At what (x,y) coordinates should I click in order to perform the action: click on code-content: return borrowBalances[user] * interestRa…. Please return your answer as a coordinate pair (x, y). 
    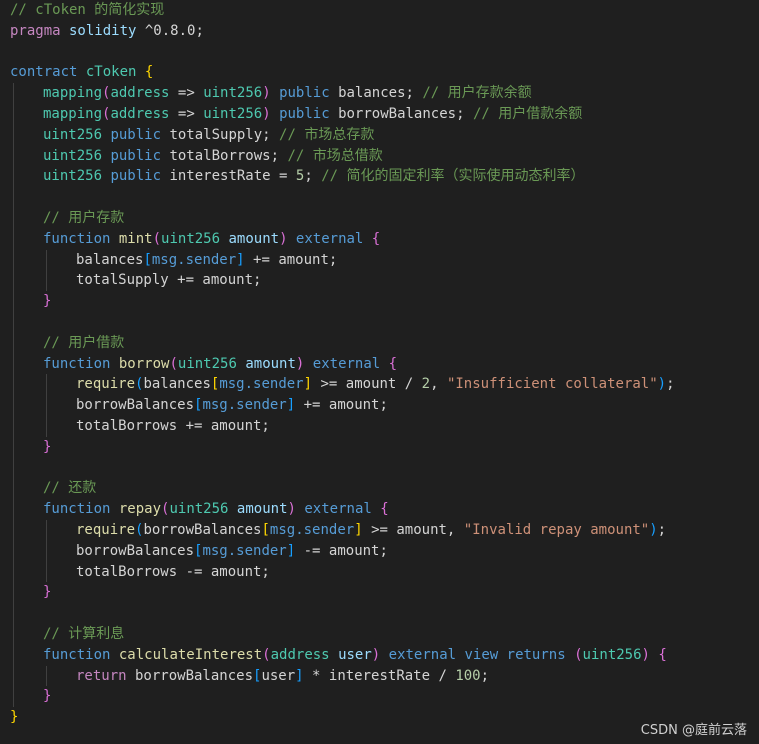
    Looking at the image, I should click on (282, 676).